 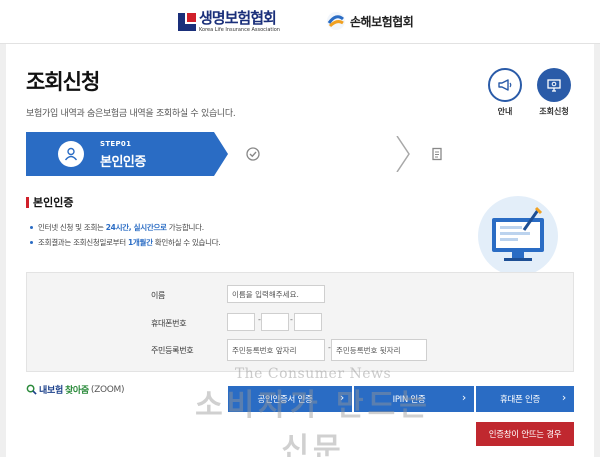 What do you see at coordinates (519, 400) in the screenshot?
I see `phone-auth-label: 휴대폰 인증` at bounding box center [519, 400].